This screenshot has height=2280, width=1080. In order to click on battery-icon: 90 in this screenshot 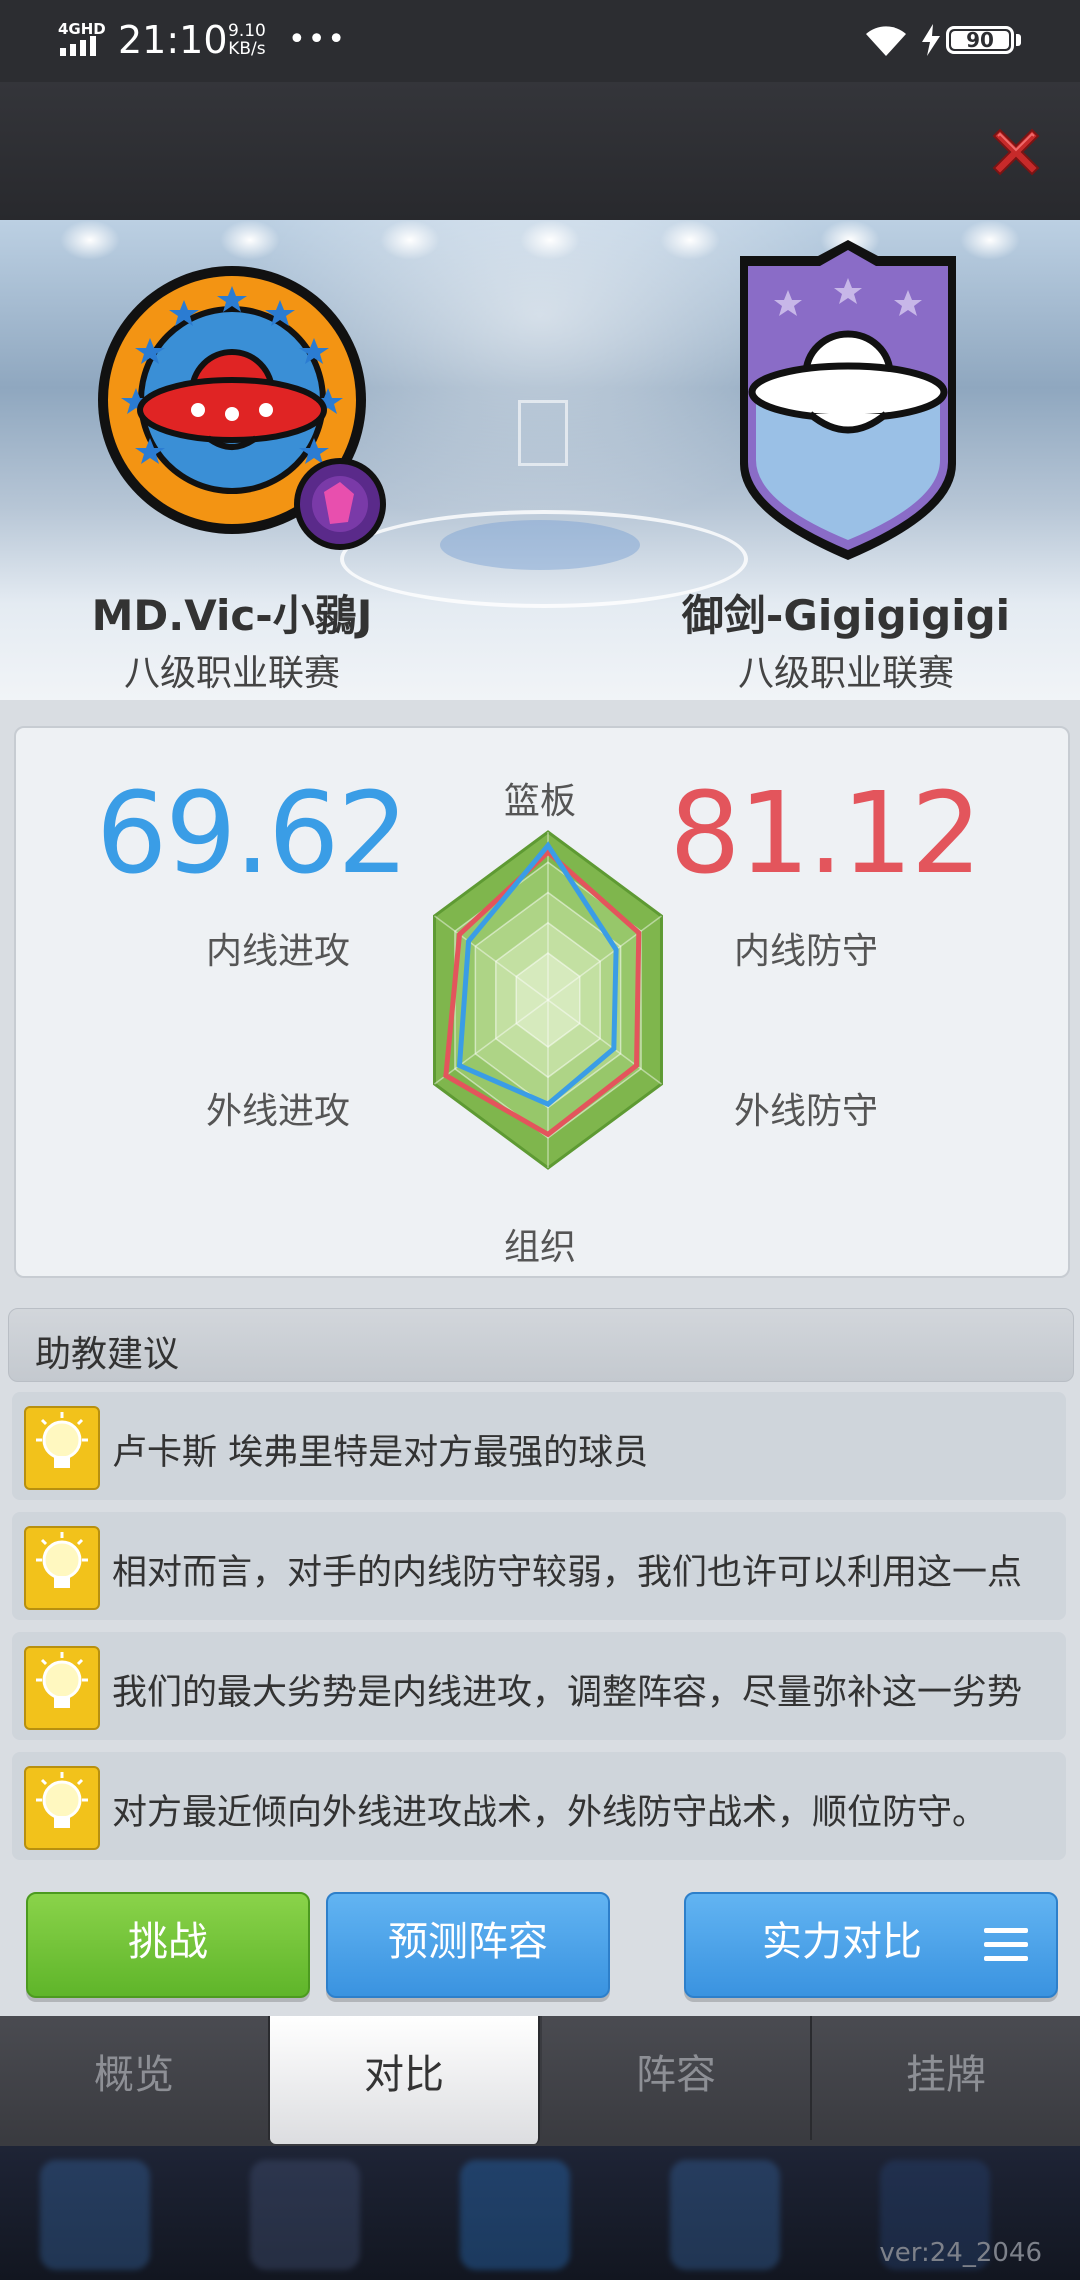, I will do `click(980, 40)`.